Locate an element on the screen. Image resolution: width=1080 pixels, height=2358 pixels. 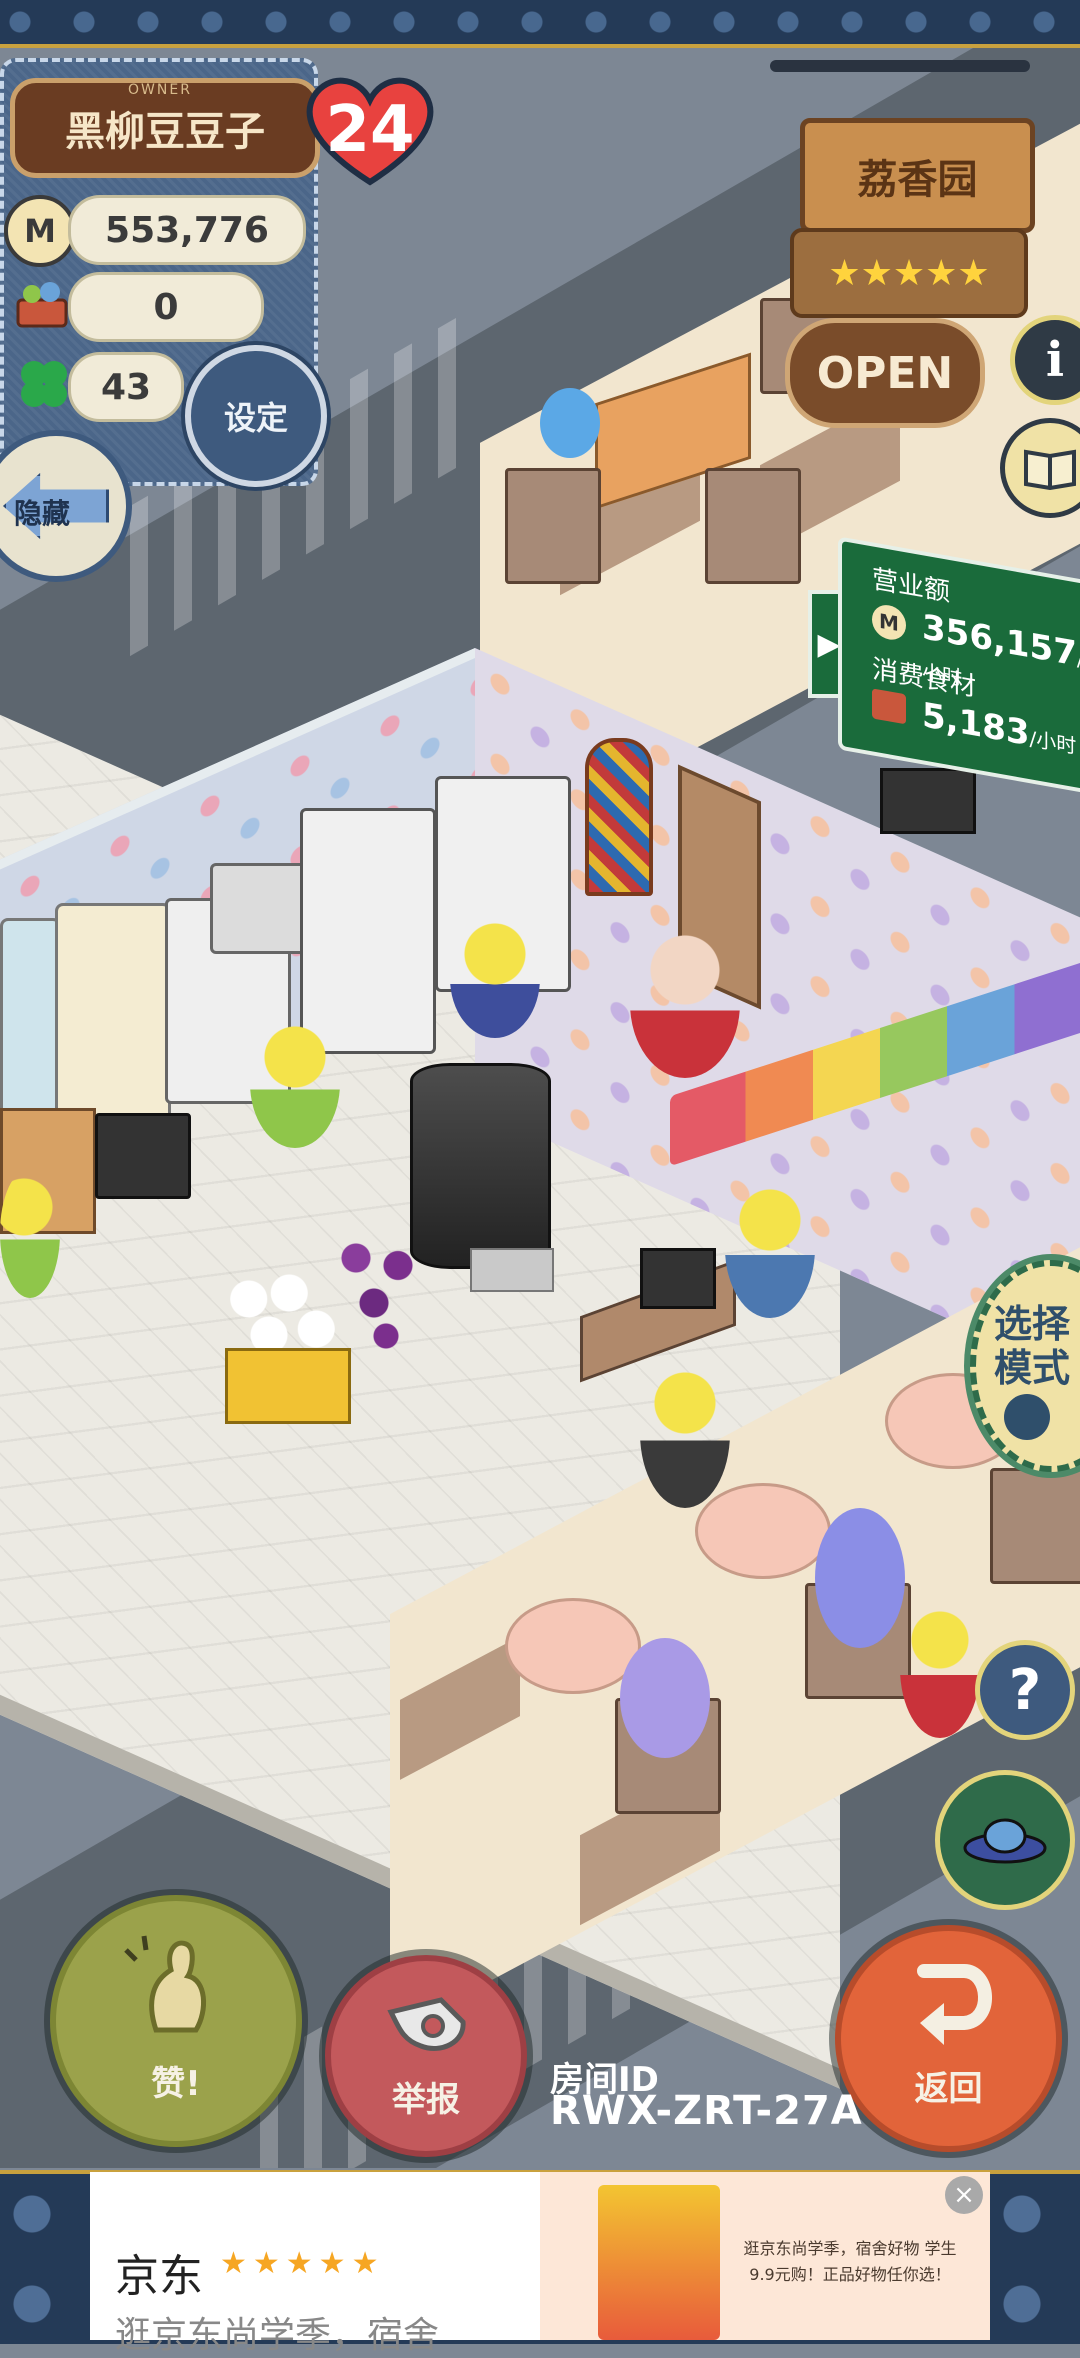
sign-bracket is located at coordinates (900, 66).